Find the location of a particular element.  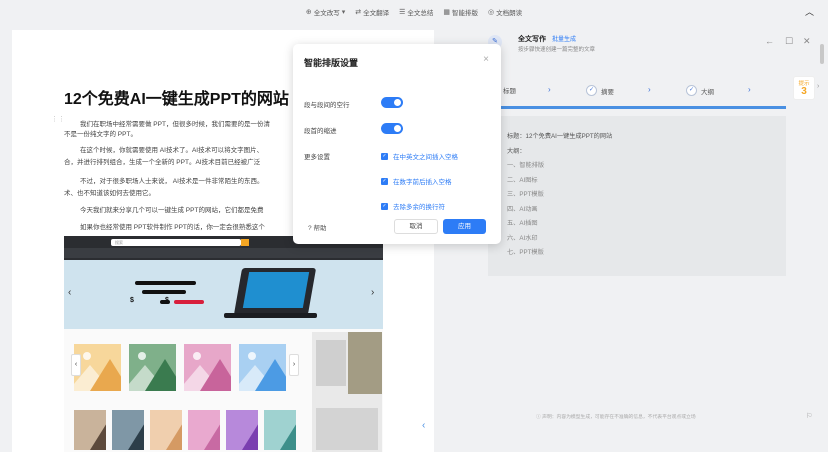

paragraph-line: 如果你也经常使用 PPT软件制作 PPT的话，你一定会很熟悉这个 is located at coordinates (172, 227).